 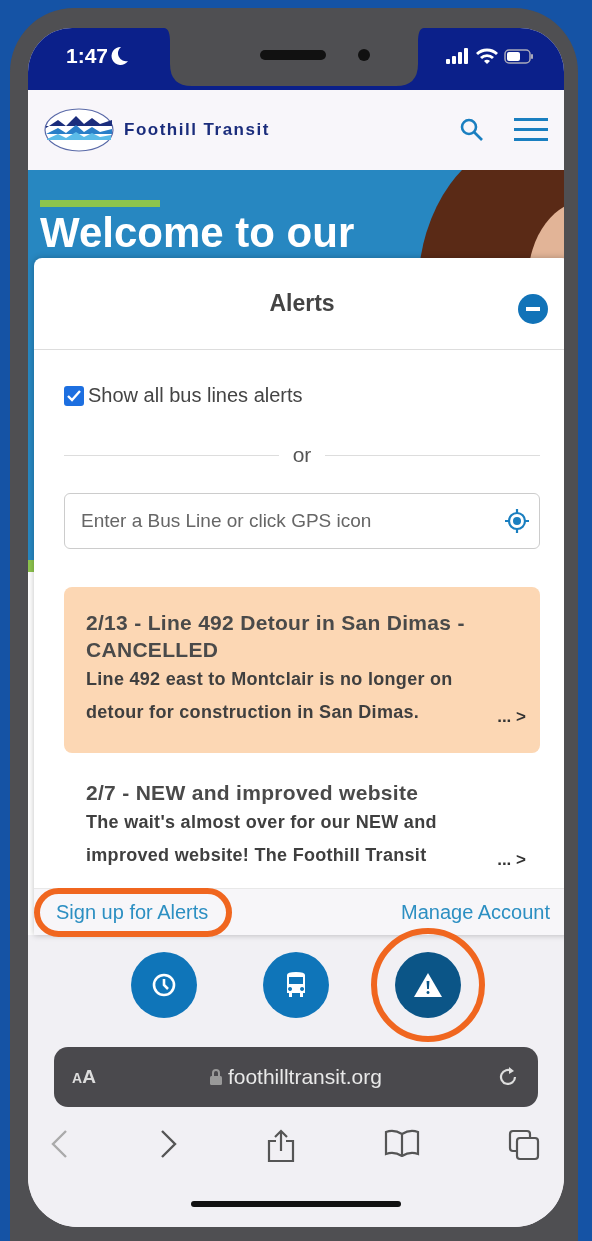 What do you see at coordinates (296, 985) in the screenshot?
I see `bus-icon` at bounding box center [296, 985].